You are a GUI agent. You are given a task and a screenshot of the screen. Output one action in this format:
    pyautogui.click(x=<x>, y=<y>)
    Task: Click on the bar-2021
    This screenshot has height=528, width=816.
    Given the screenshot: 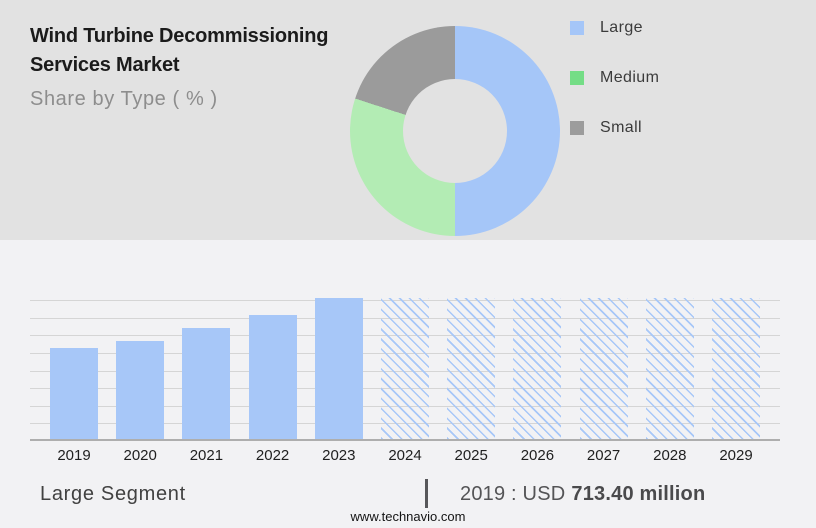 What is the action you would take?
    pyautogui.click(x=206, y=383)
    